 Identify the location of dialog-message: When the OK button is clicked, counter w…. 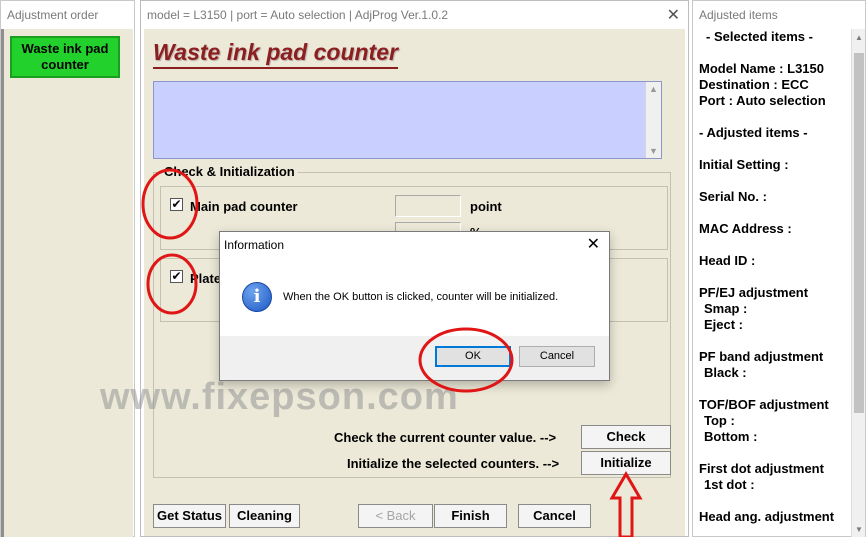
(421, 297).